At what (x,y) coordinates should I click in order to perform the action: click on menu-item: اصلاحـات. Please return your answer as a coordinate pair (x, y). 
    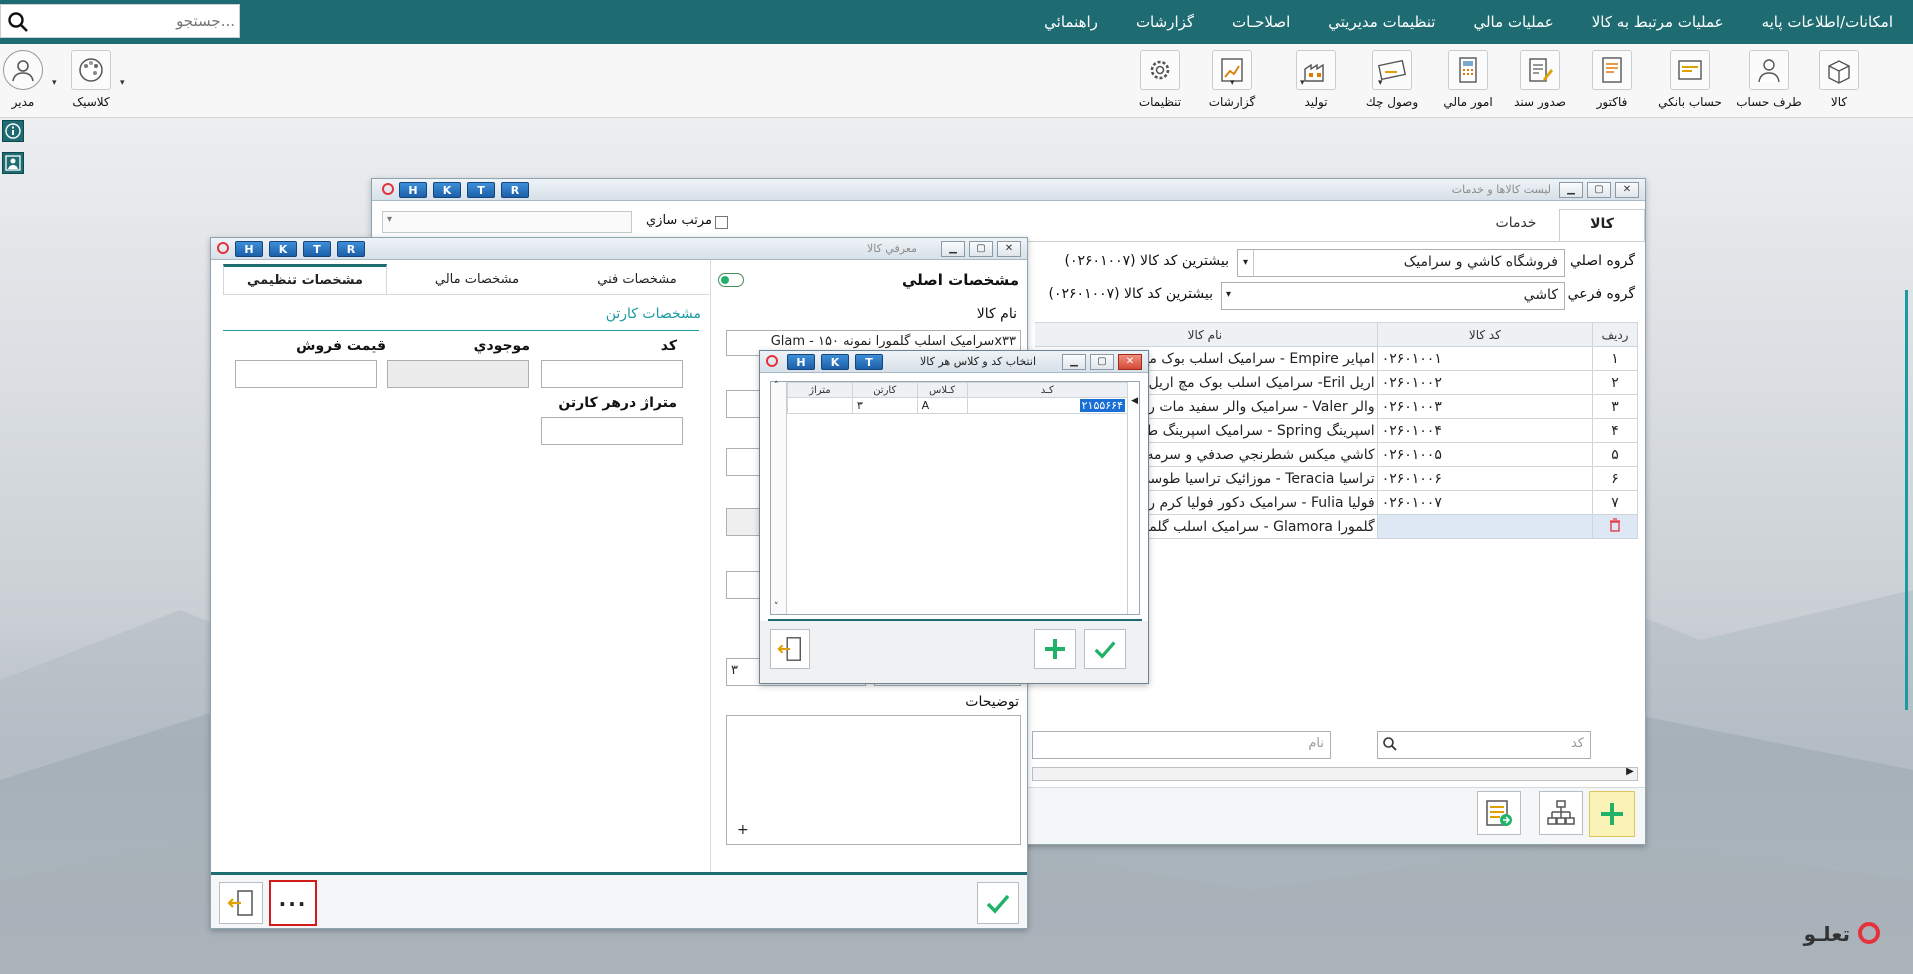
    Looking at the image, I should click on (1261, 22).